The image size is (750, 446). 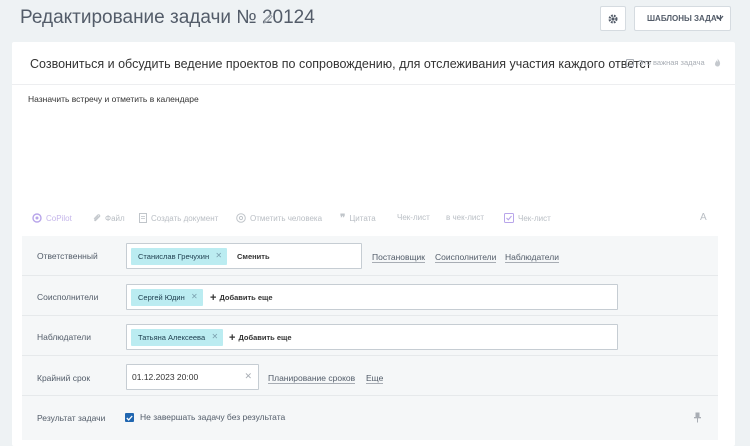 I want to click on chevron-down-icon, so click(x=720, y=18).